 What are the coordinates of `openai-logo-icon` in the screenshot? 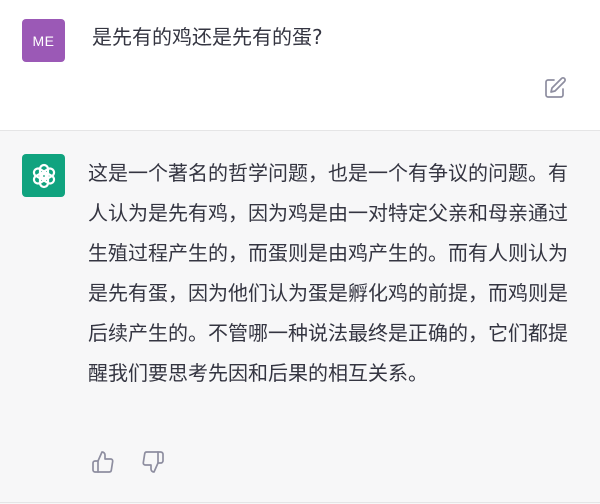 It's located at (43, 175).